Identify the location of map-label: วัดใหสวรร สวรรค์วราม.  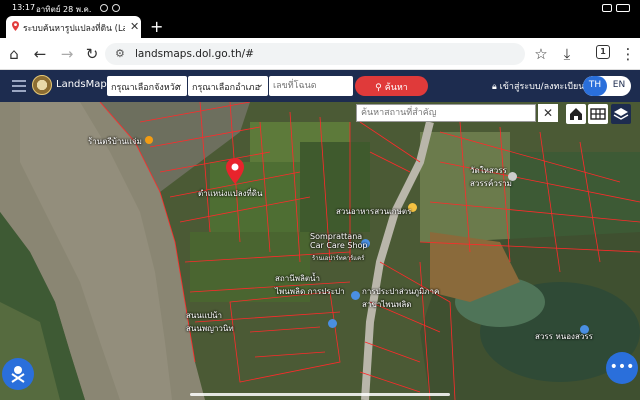
(491, 177).